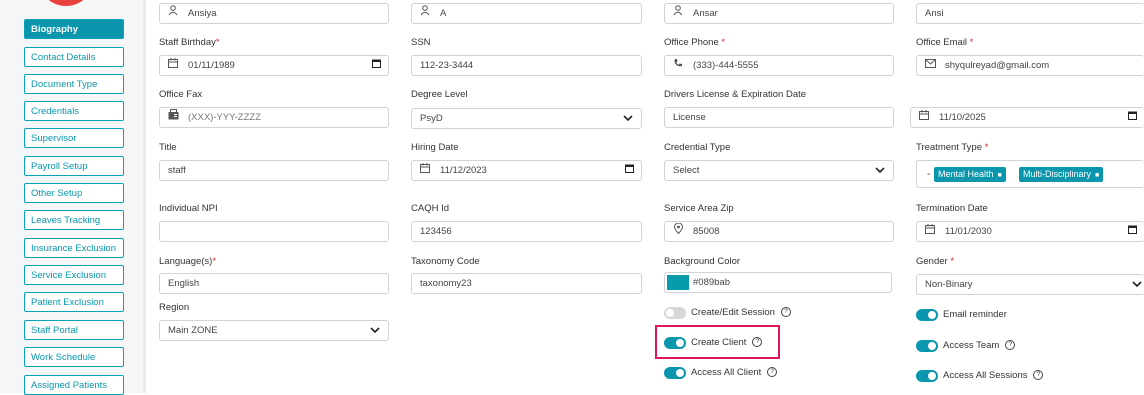 The width and height of the screenshot is (1144, 395). I want to click on taxonomy-code-input: taxonomy23, so click(526, 283).